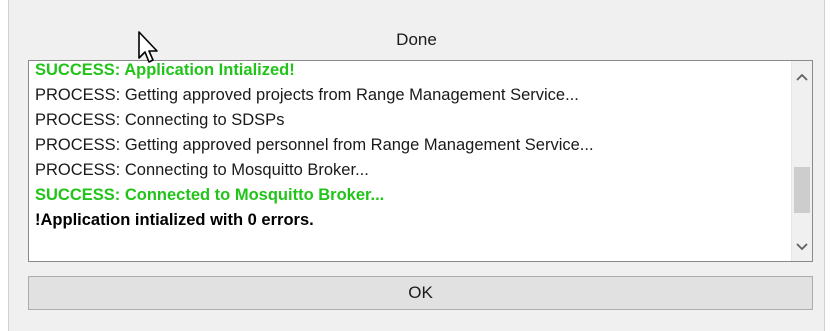 This screenshot has width=833, height=331. What do you see at coordinates (174, 220) in the screenshot?
I see `log-line: !Application intialized with 0 errors.` at bounding box center [174, 220].